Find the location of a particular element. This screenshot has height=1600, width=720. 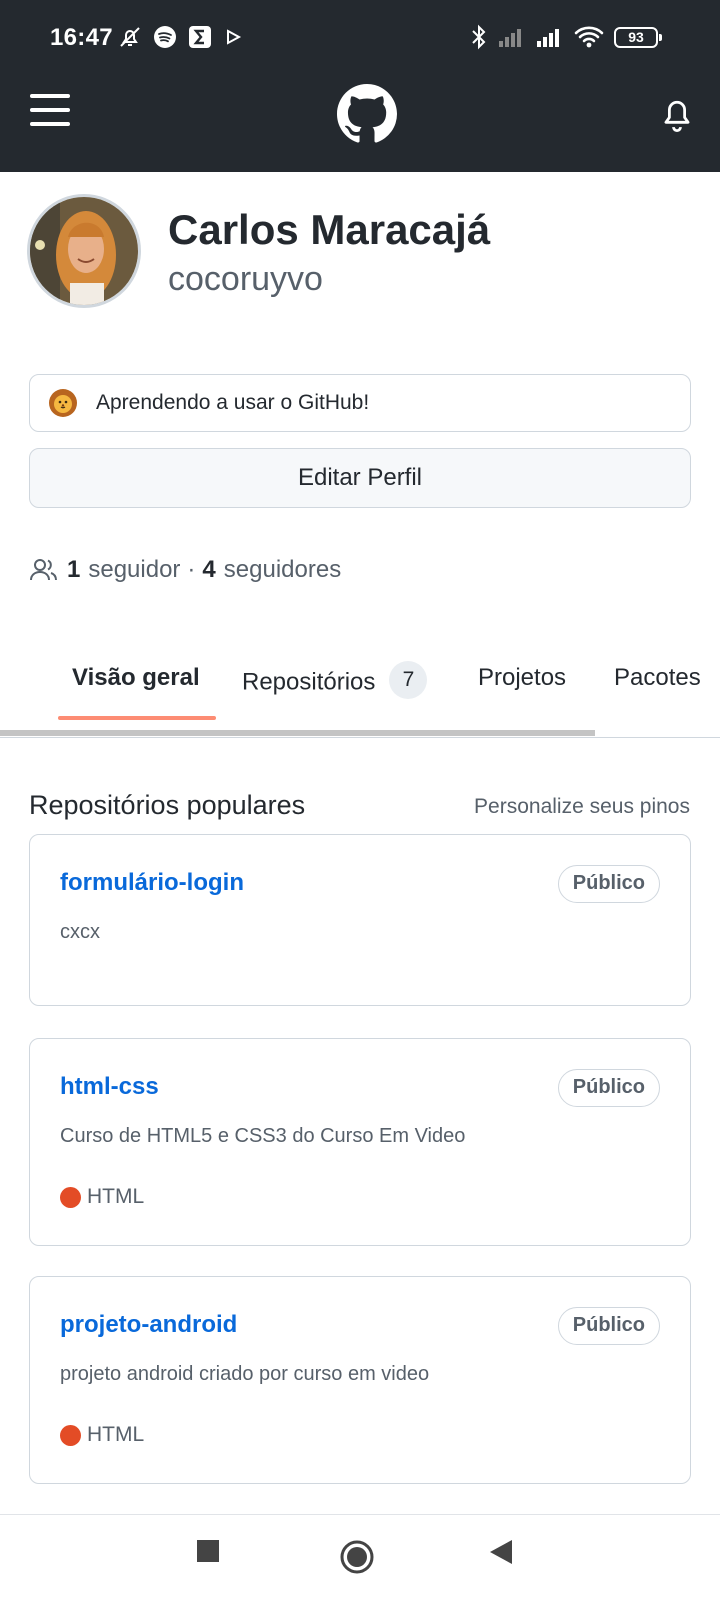

tabs-scrollbar is located at coordinates (297, 733).